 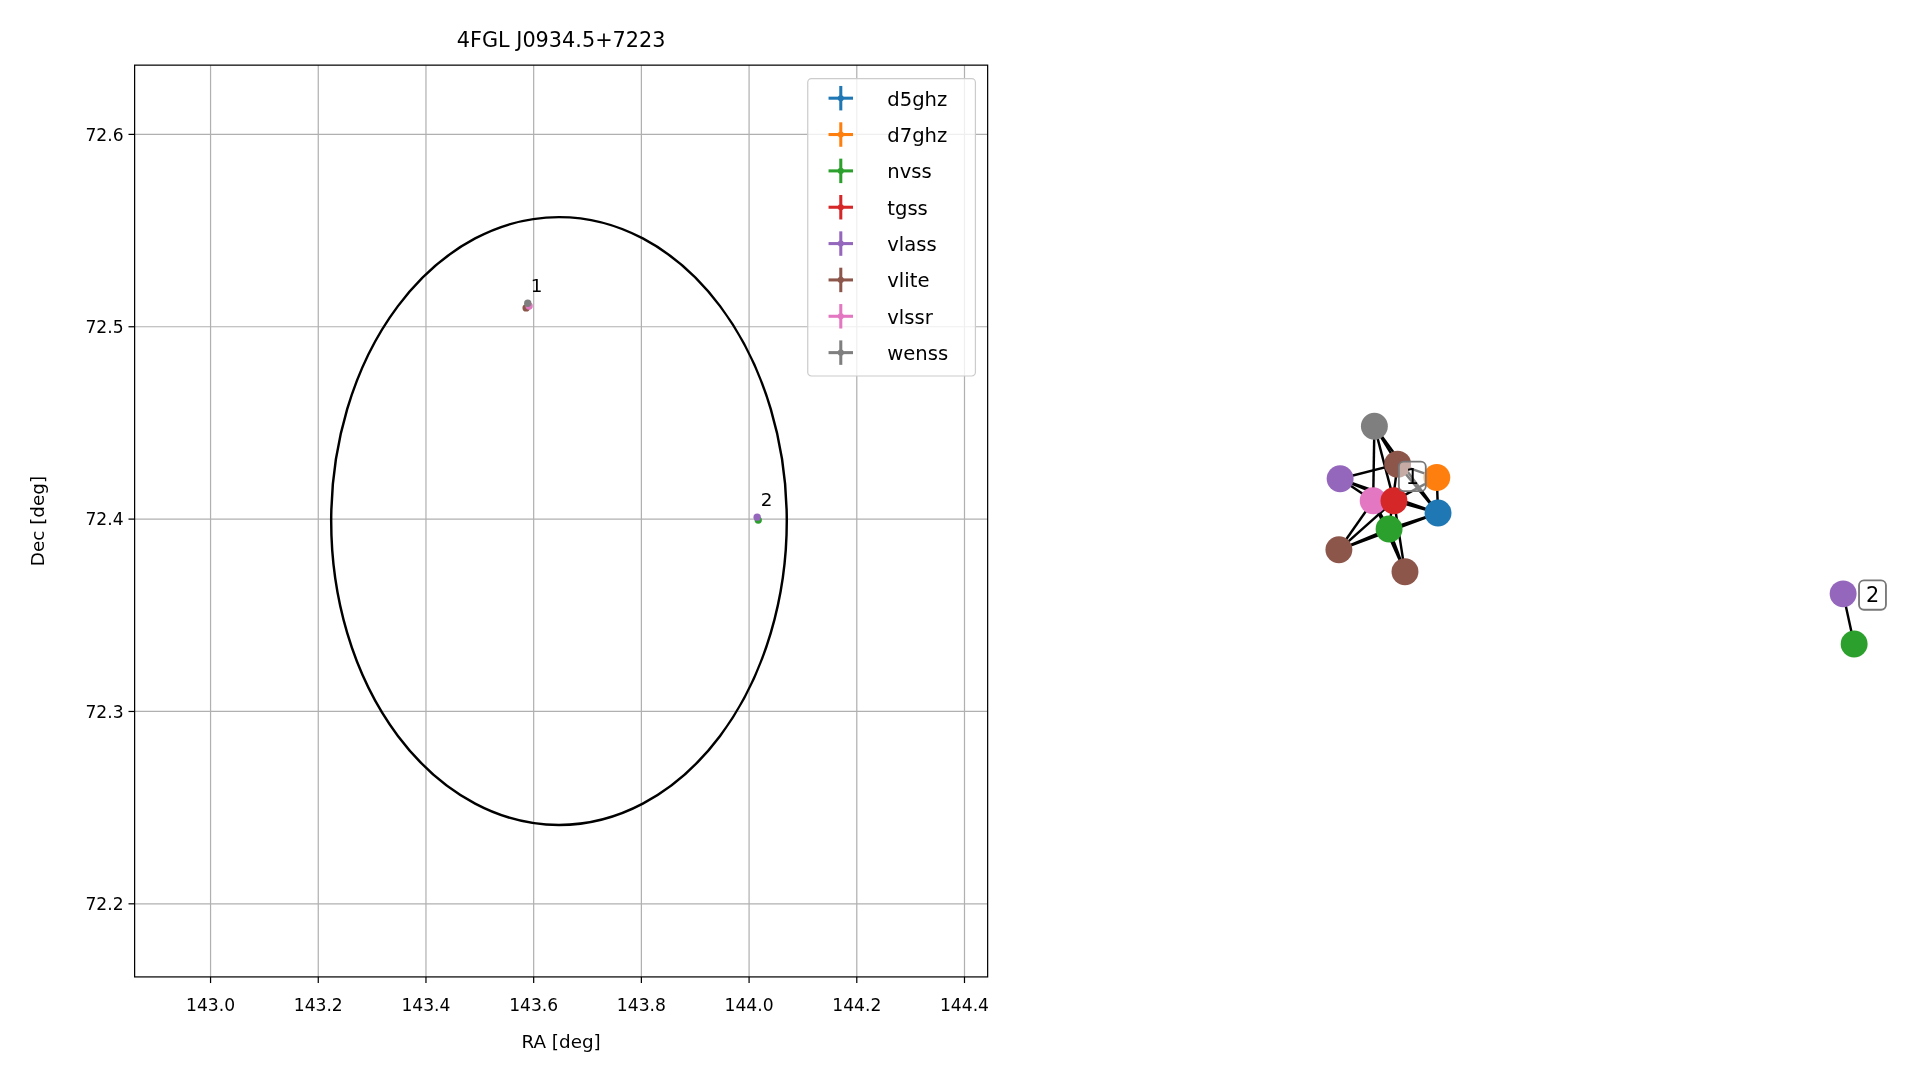 I want to click on legend-label: vlite, so click(x=908, y=281).